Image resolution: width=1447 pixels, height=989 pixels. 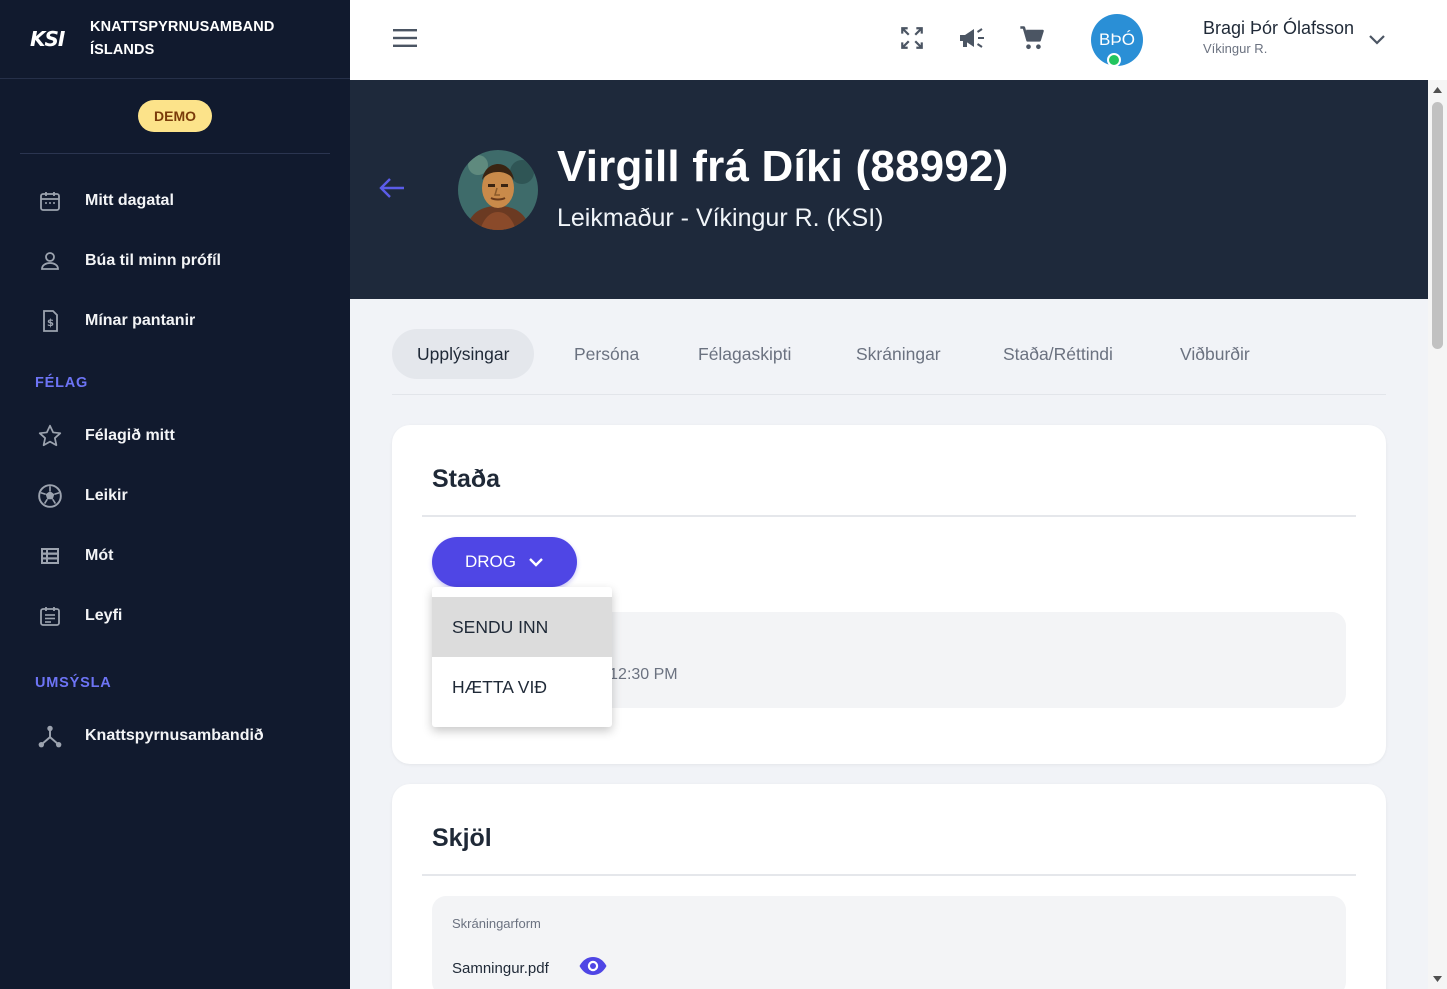 I want to click on sidebar-item-label: Leyfi, so click(x=104, y=615).